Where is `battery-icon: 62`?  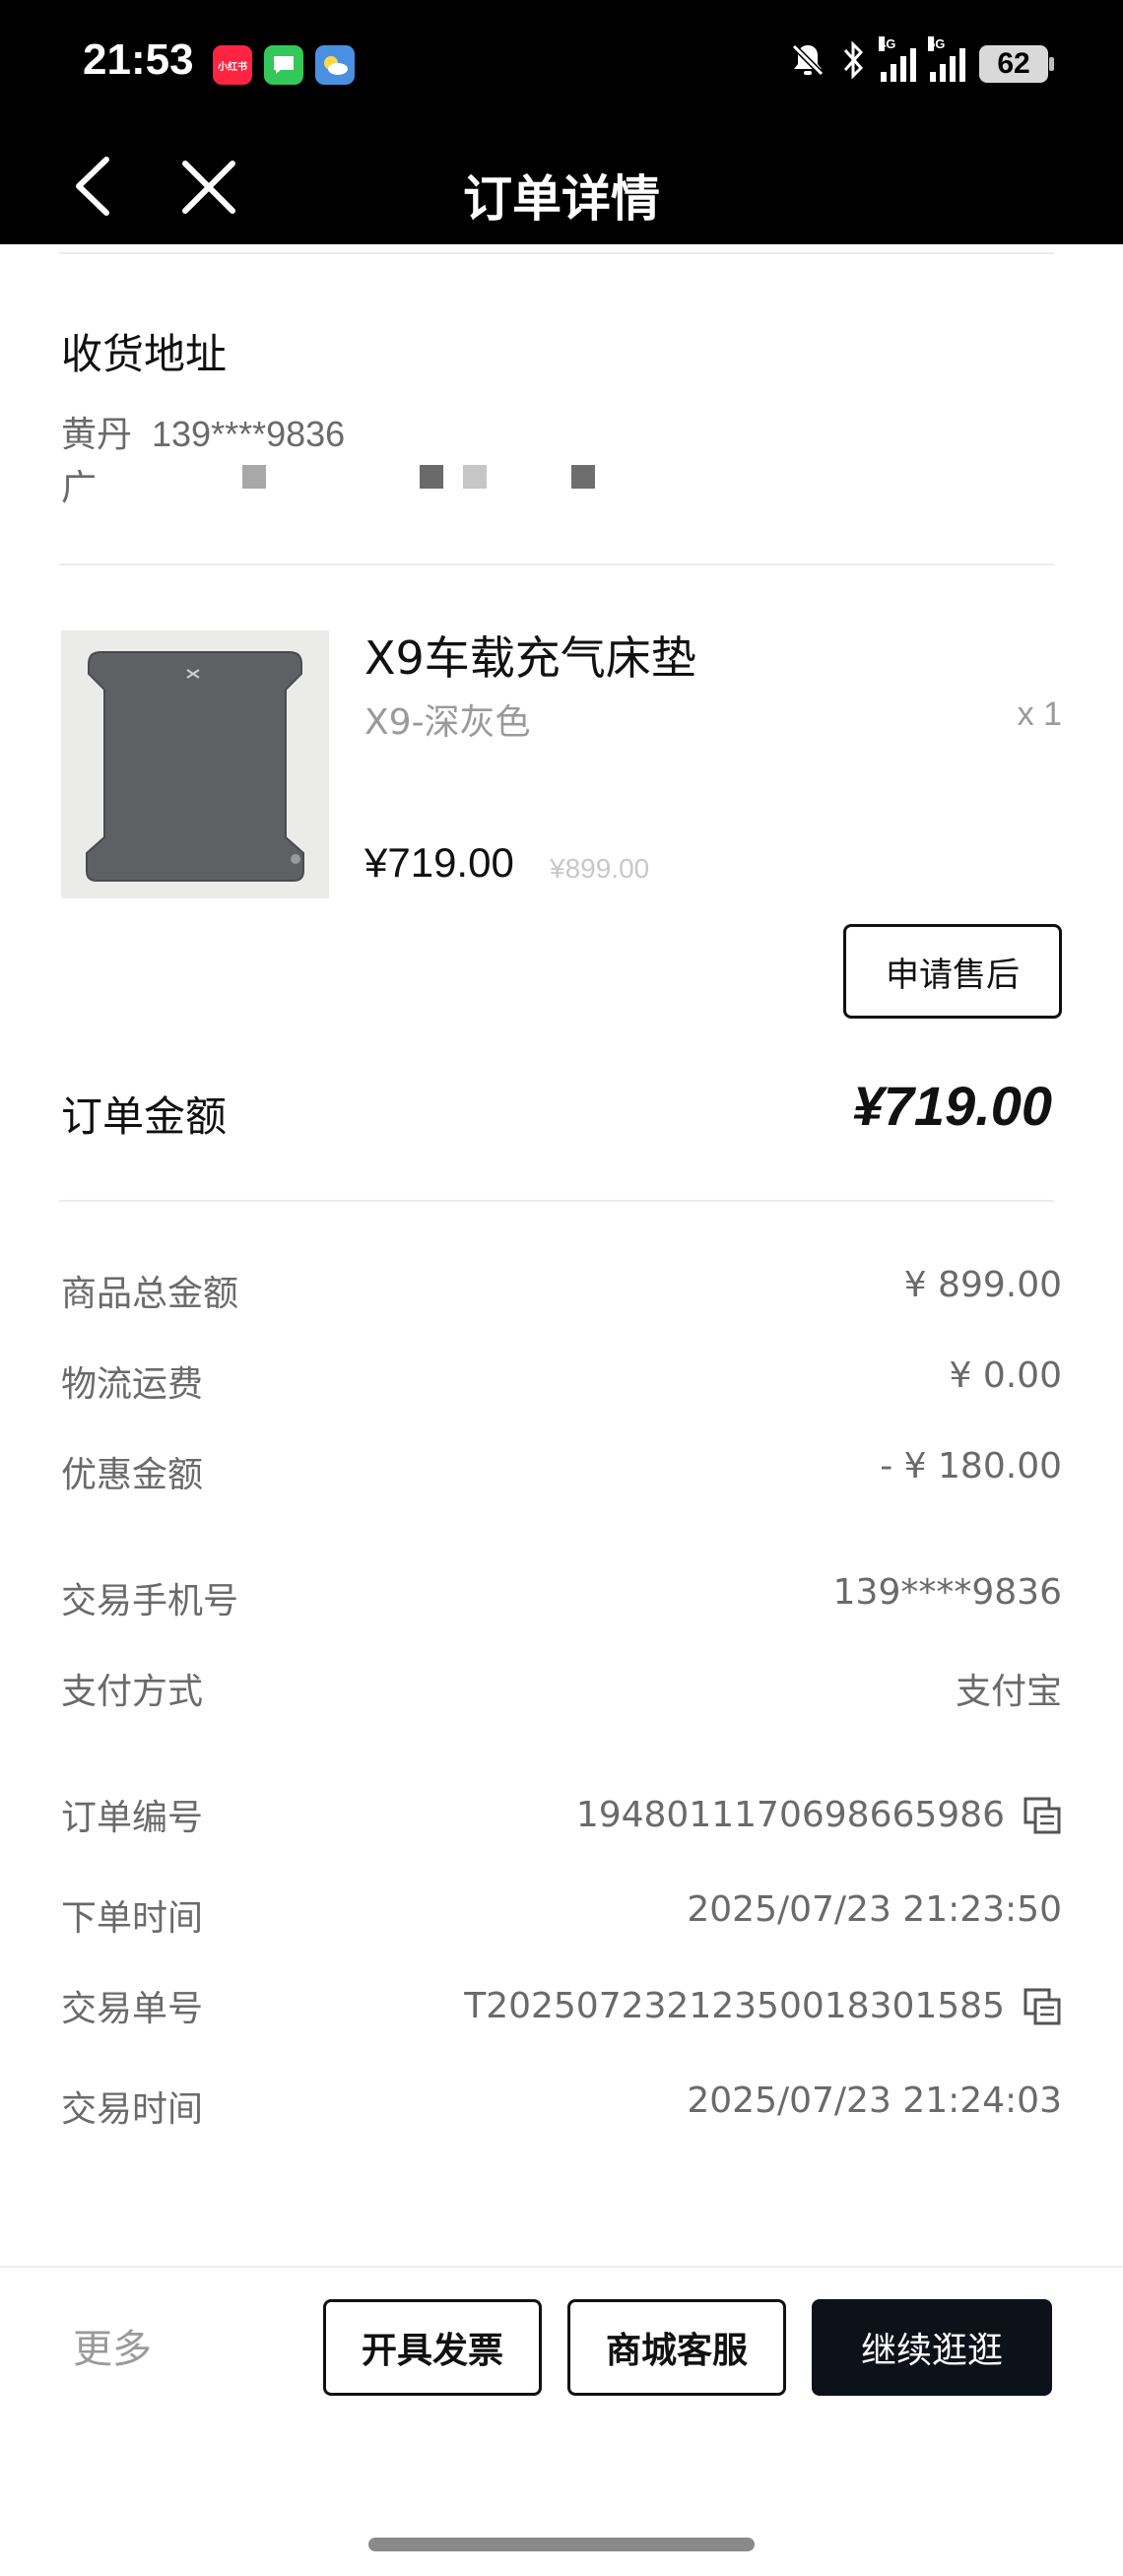
battery-icon: 62 is located at coordinates (1016, 64).